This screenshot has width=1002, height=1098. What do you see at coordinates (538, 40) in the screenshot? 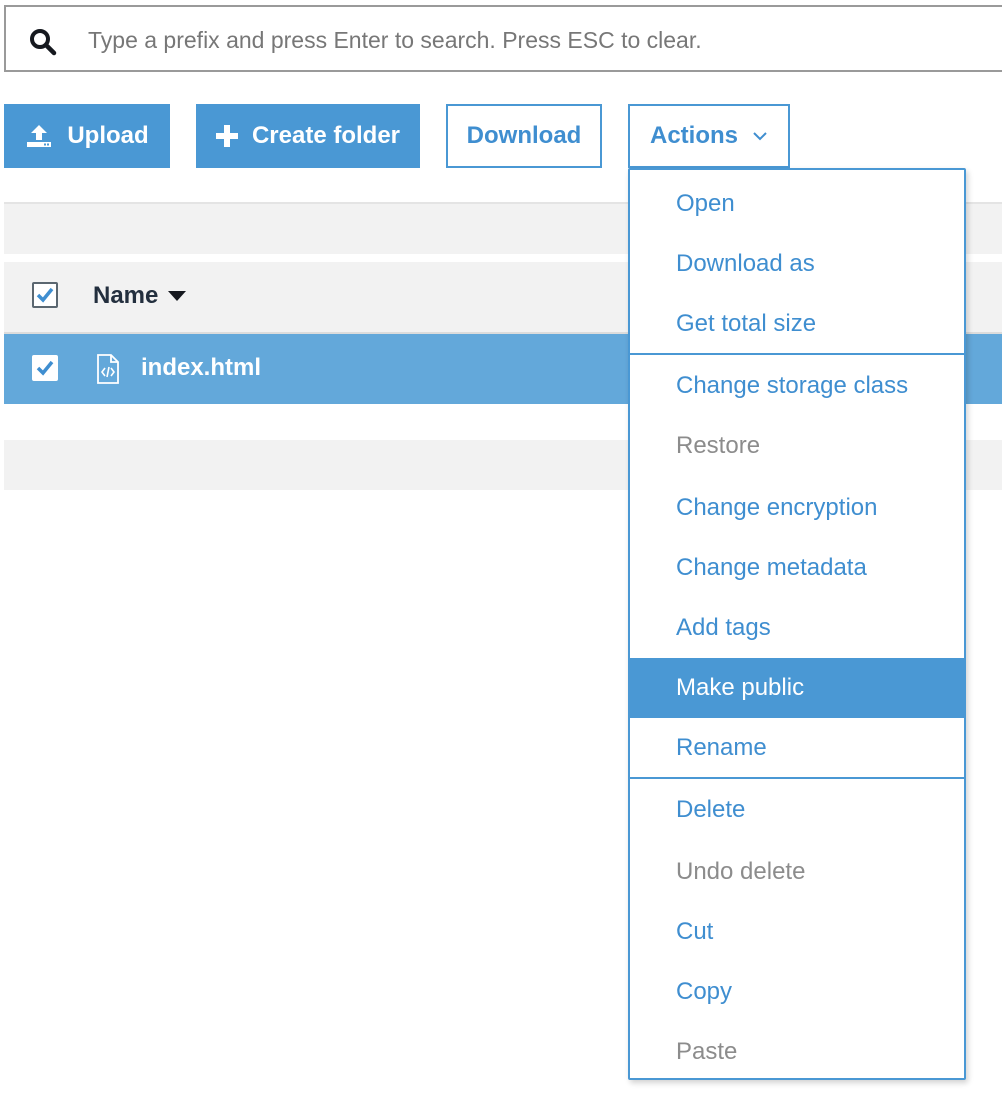
I see `search-input` at bounding box center [538, 40].